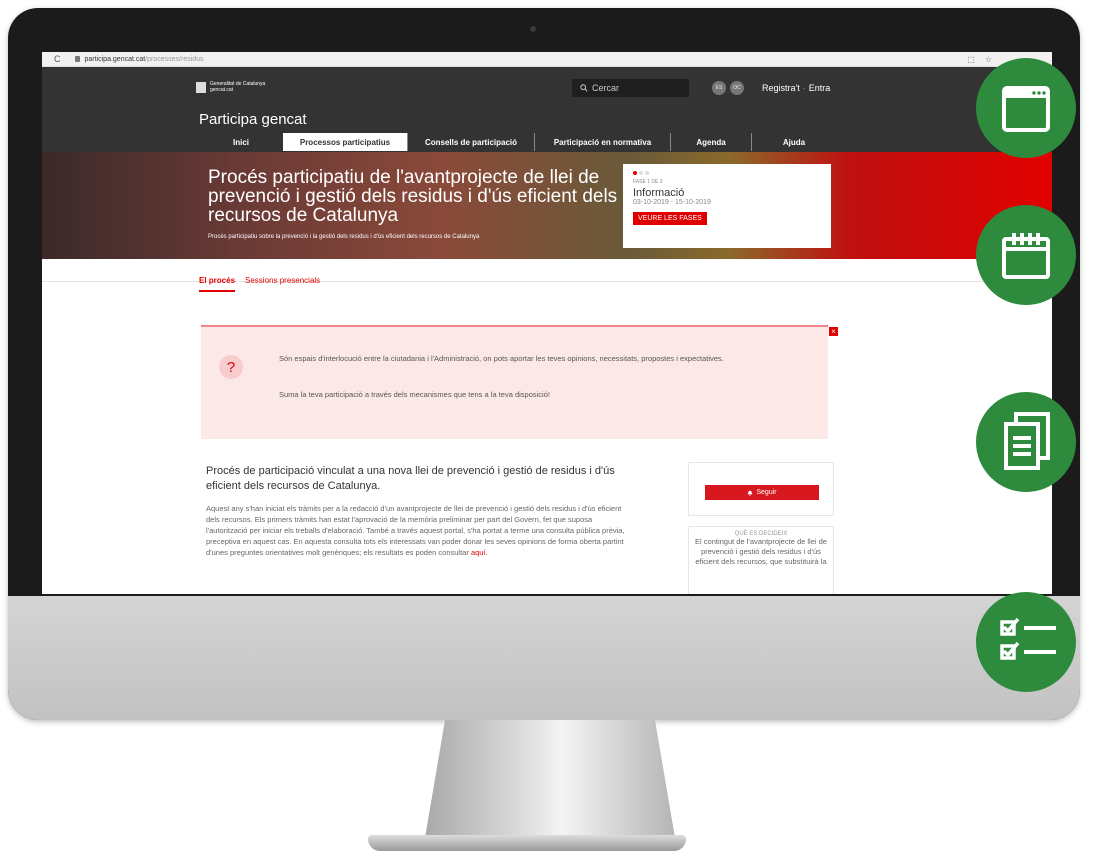 This screenshot has width=1103, height=863. I want to click on feature-circle-checklist, so click(1026, 642).